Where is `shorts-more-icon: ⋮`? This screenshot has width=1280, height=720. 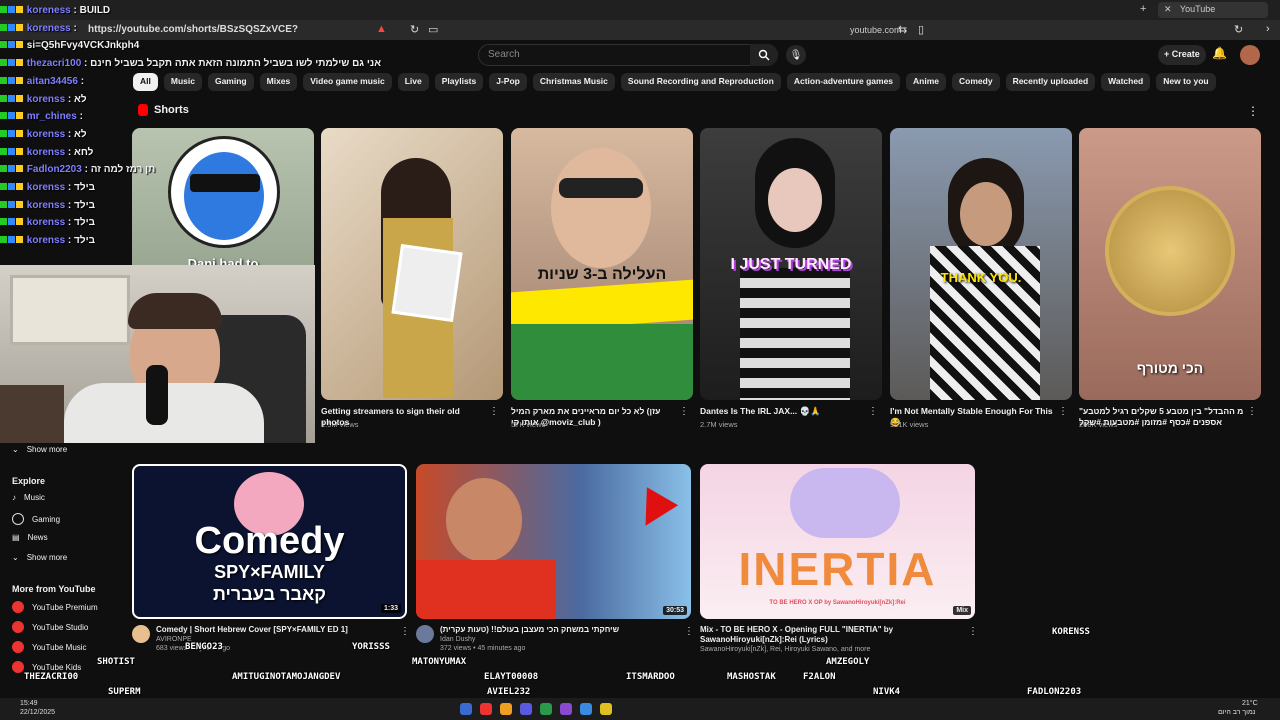
shorts-more-icon: ⋮ is located at coordinates (1253, 111).